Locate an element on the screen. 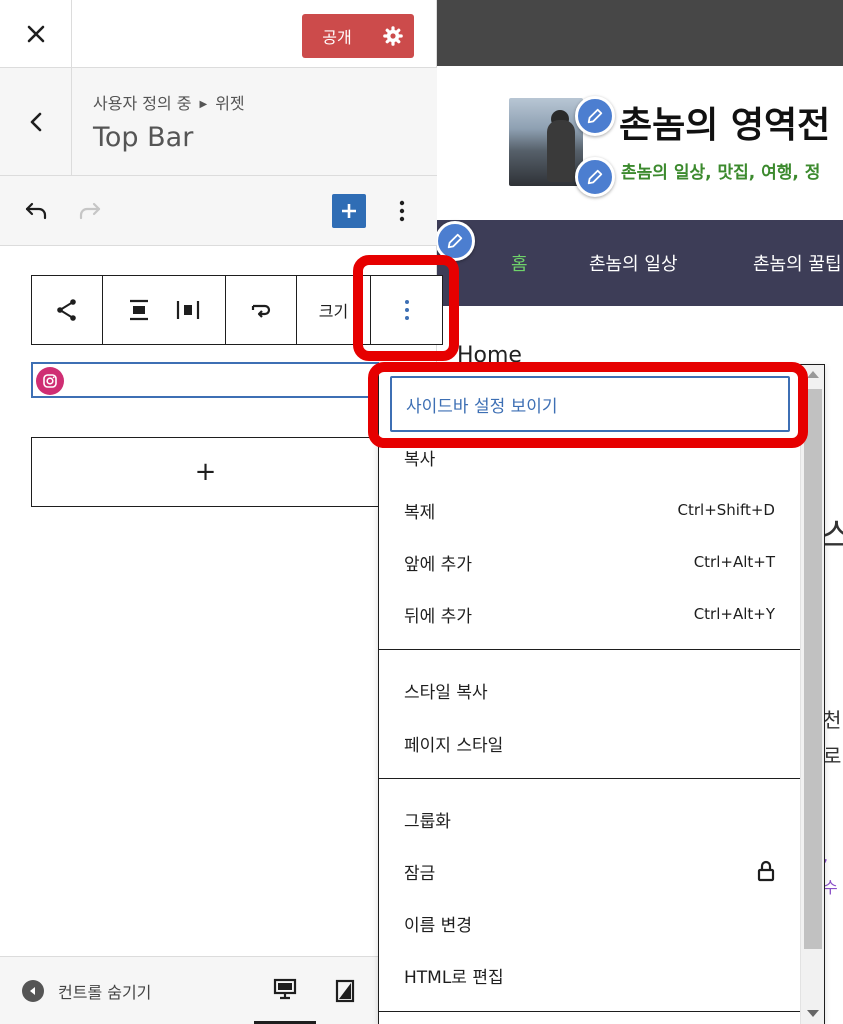  hide-controls-label: 컨트롤 숨기기 is located at coordinates (105, 992).